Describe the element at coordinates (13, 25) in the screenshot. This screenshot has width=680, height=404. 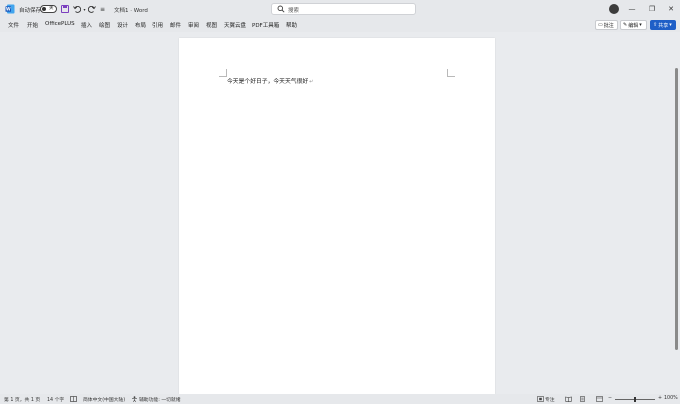
I see `tab-file: 文件` at that location.